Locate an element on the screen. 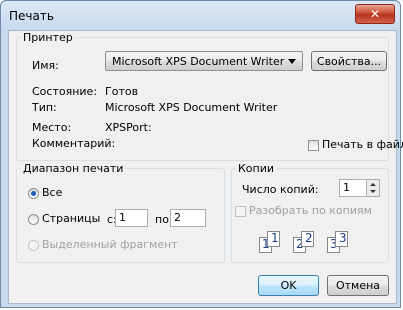 This screenshot has width=403, height=310. copies-spinner is located at coordinates (373, 188).